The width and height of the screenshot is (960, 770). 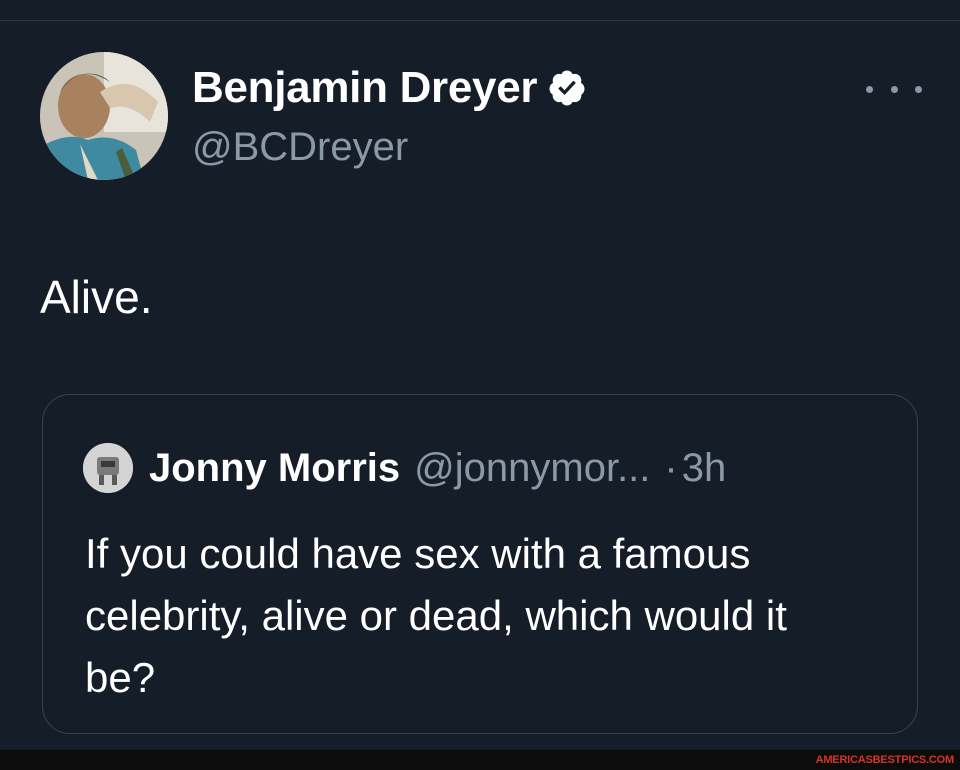 I want to click on watermark-text: AMERICASBESTPICS.COM, so click(x=885, y=760).